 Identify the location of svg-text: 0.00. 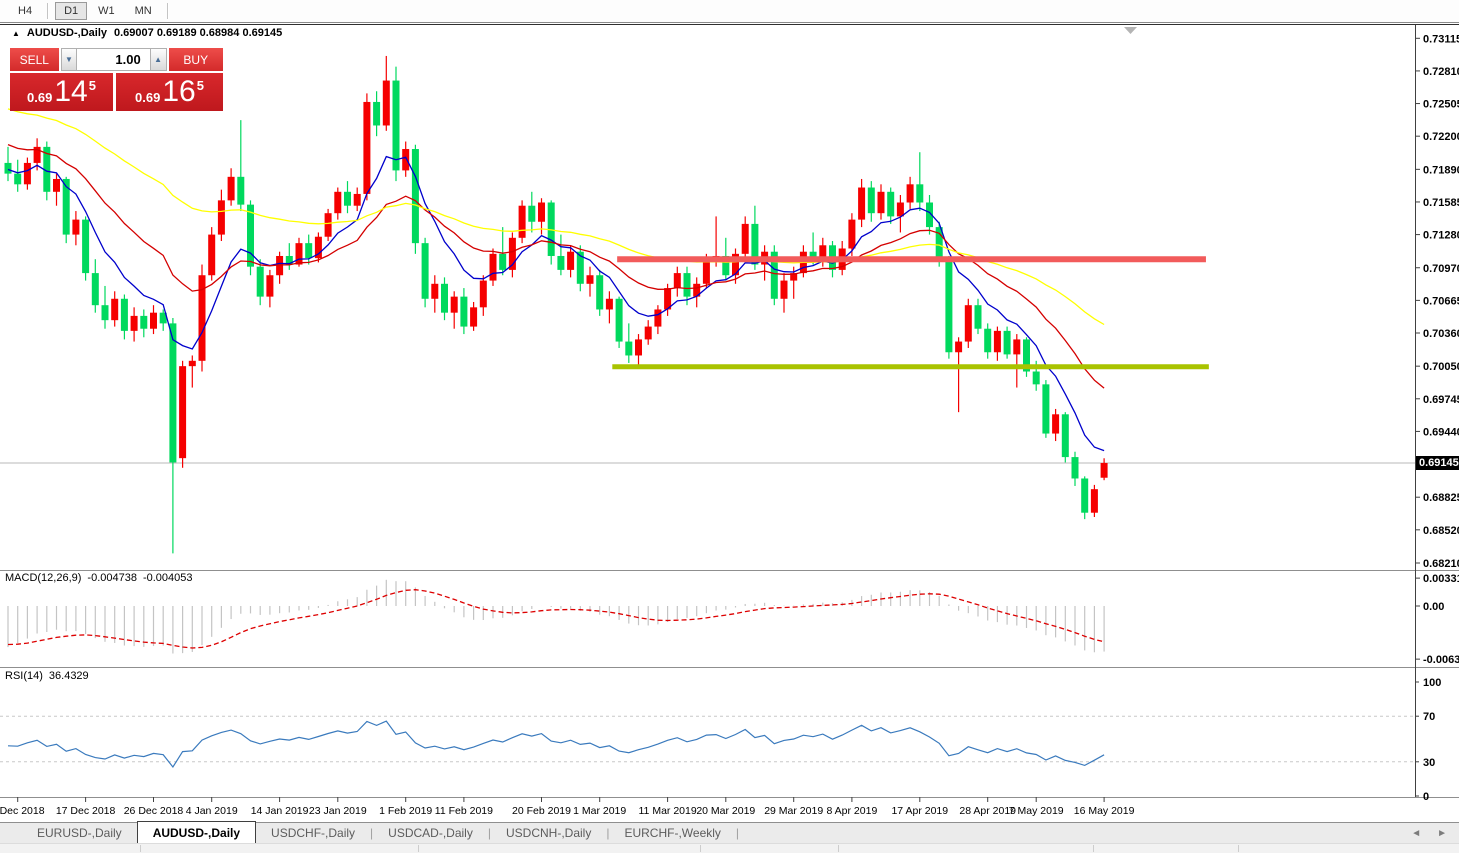
(1433, 607).